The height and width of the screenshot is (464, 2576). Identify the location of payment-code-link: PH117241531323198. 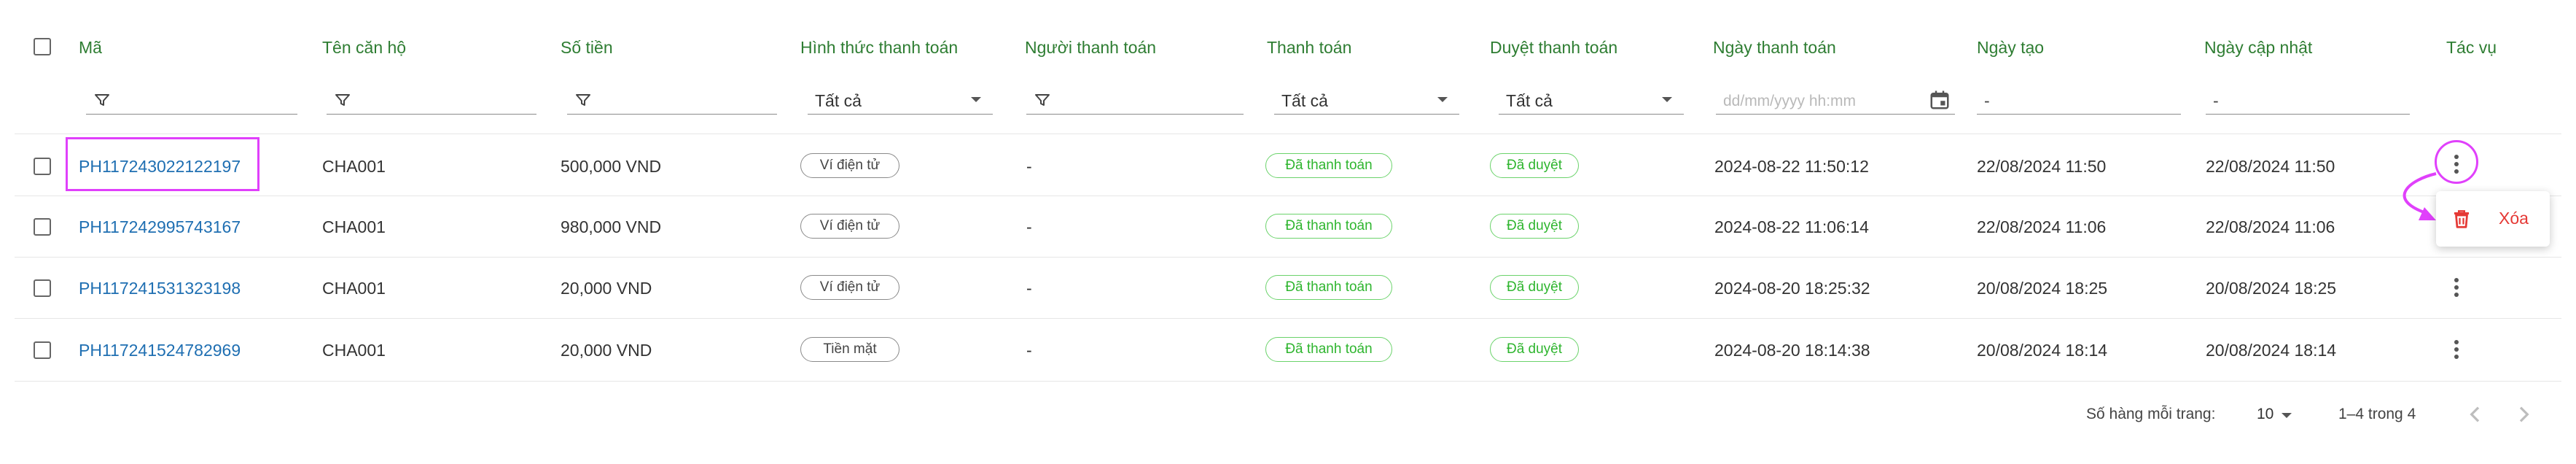
(160, 288).